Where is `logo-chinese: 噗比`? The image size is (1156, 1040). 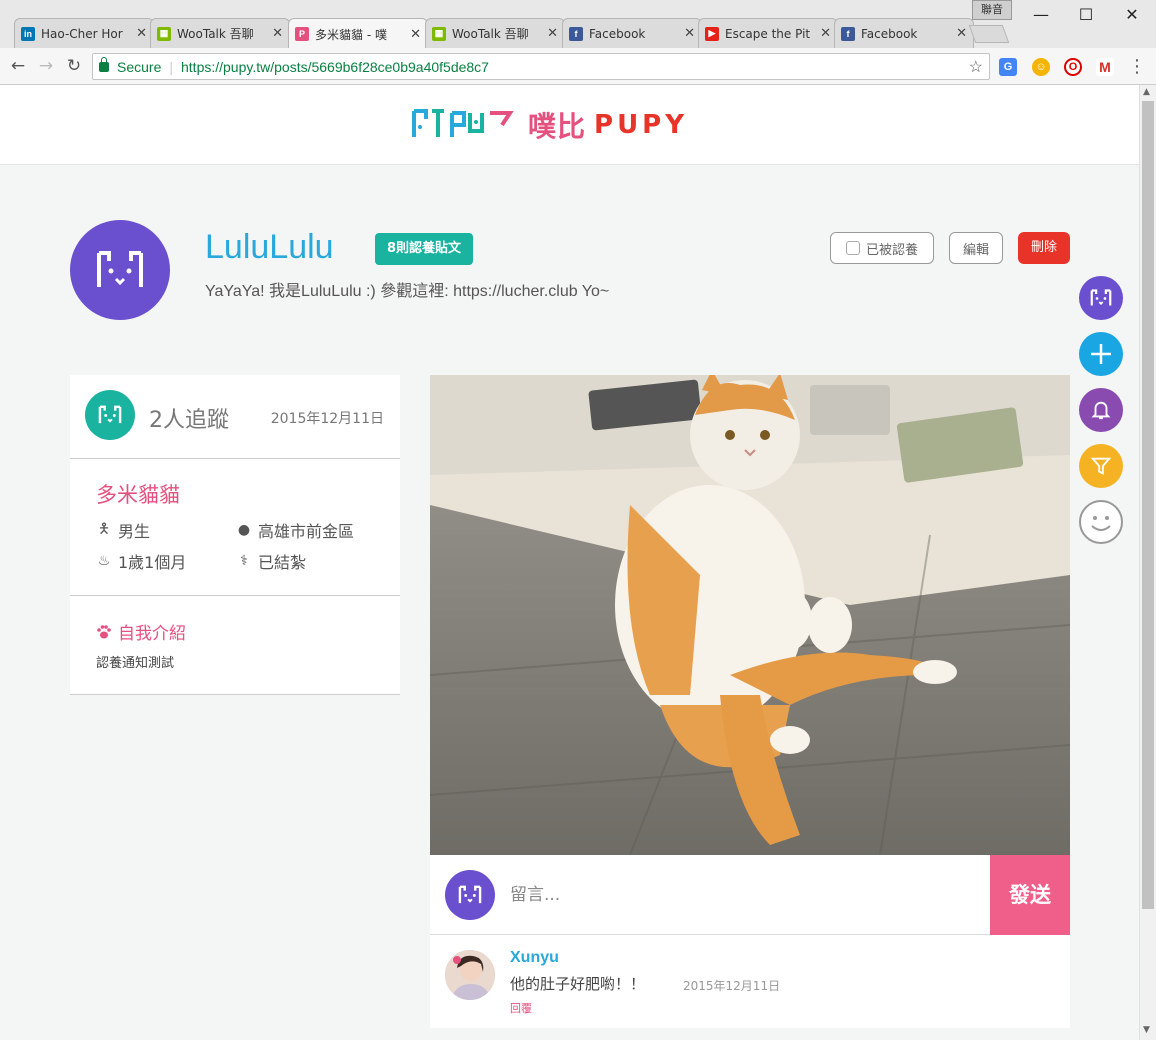 logo-chinese: 噗比 is located at coordinates (557, 126).